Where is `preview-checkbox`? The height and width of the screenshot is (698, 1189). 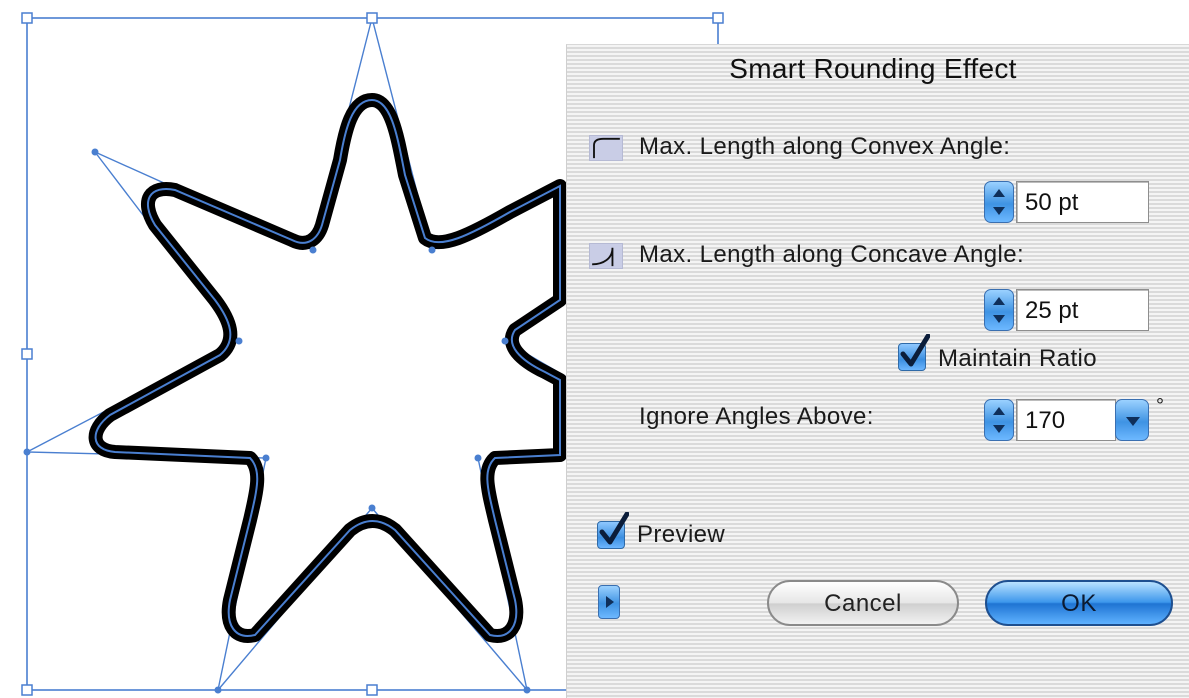
preview-checkbox is located at coordinates (613, 530).